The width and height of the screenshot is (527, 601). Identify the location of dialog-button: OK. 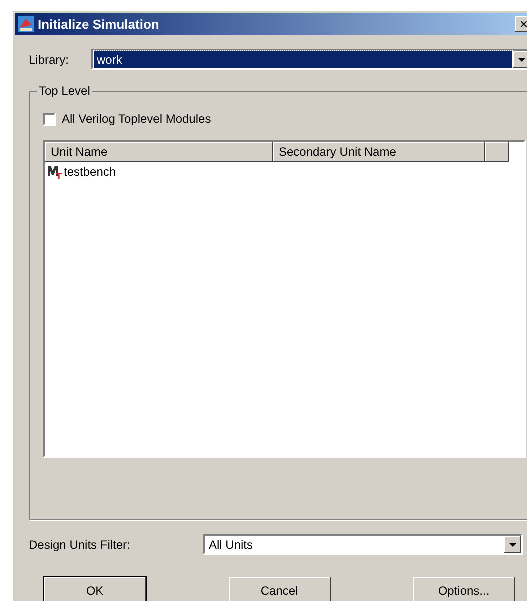
(95, 589).